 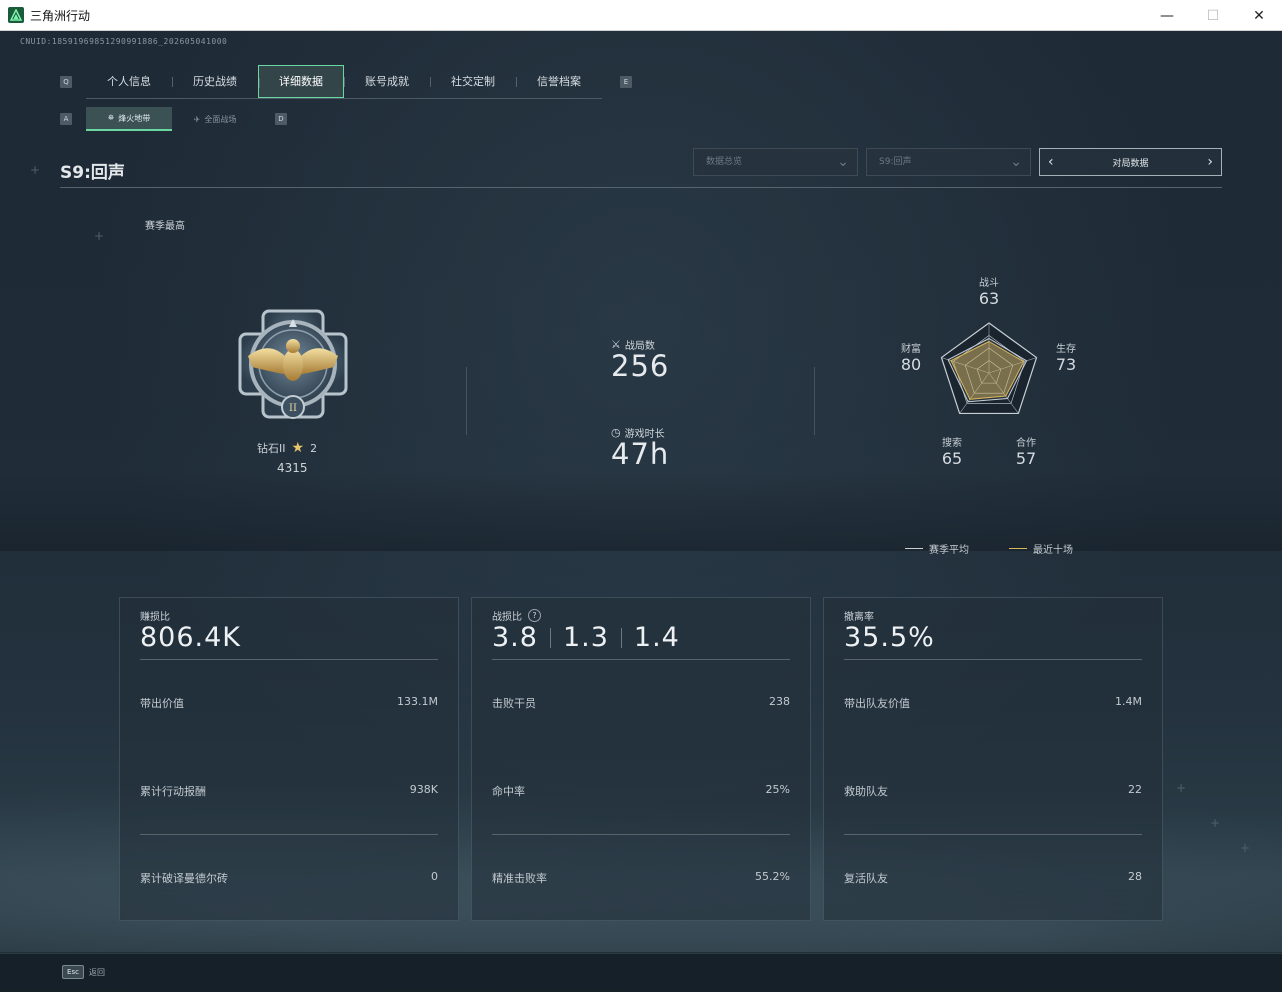 I want to click on tab-personal-info: 个人信息, so click(x=129, y=81).